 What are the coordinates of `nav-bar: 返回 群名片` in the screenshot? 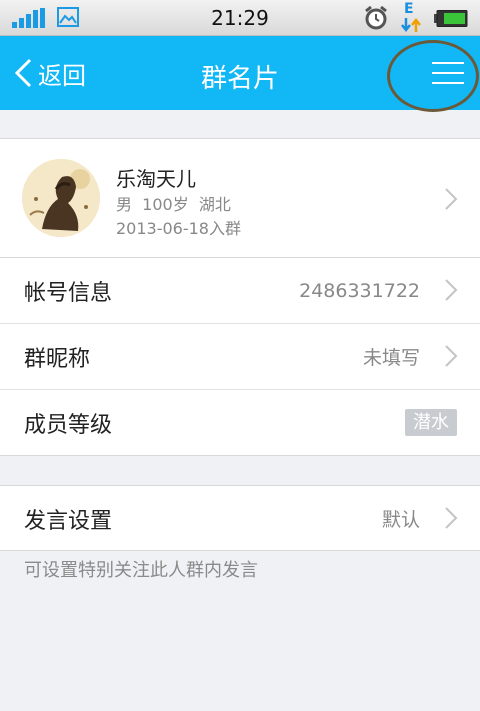 It's located at (240, 73).